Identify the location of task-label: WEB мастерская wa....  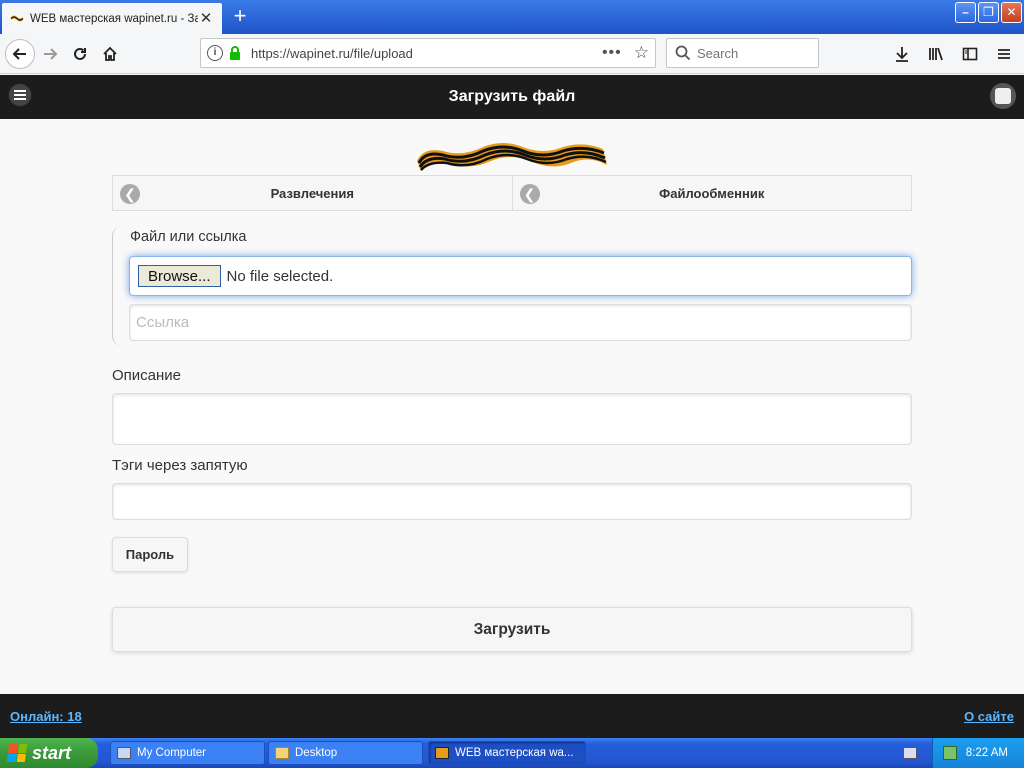
(514, 753).